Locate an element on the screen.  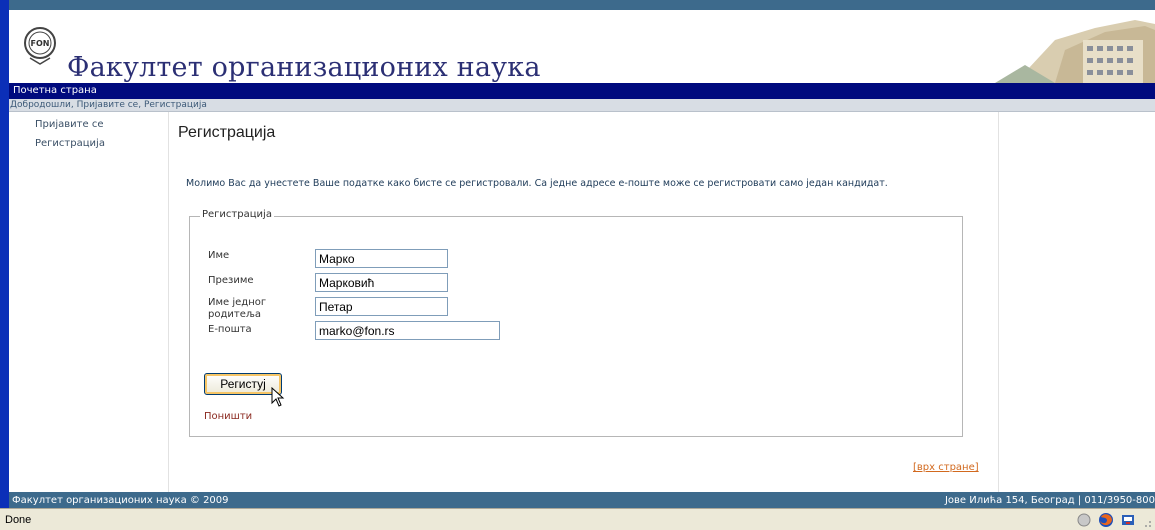
nav-home-link: Почетна страна is located at coordinates (55, 90).